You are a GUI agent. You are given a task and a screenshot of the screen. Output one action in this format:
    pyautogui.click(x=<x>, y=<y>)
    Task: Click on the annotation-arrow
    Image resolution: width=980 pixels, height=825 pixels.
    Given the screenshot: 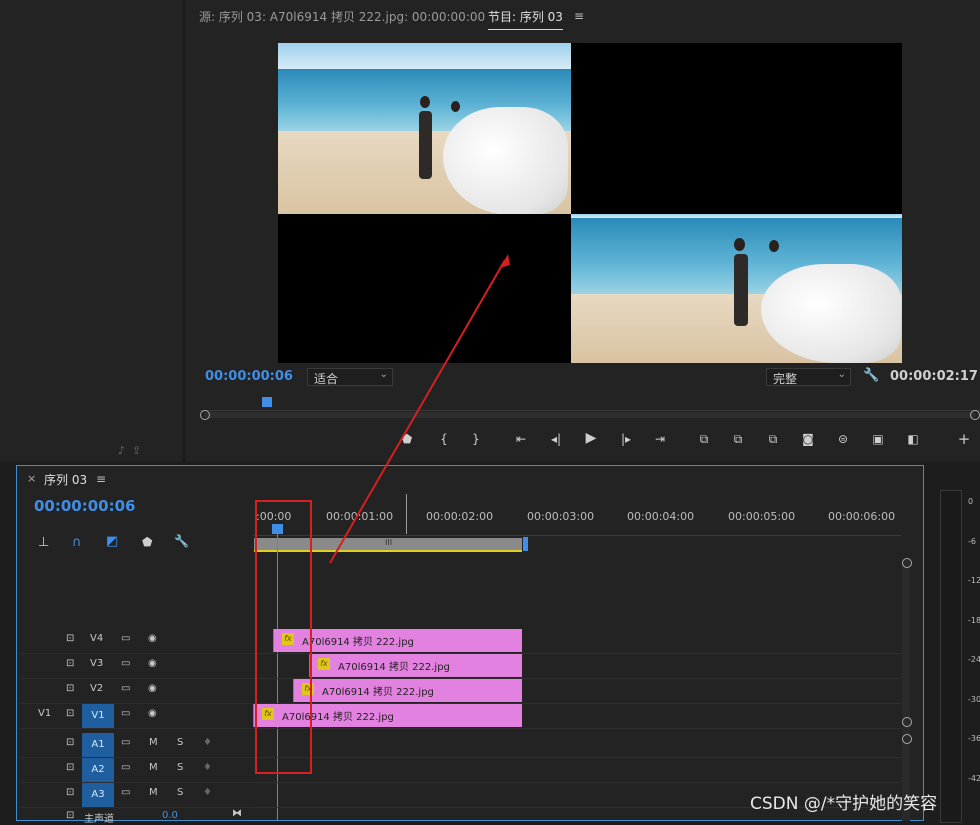 What is the action you would take?
    pyautogui.click(x=419, y=409)
    